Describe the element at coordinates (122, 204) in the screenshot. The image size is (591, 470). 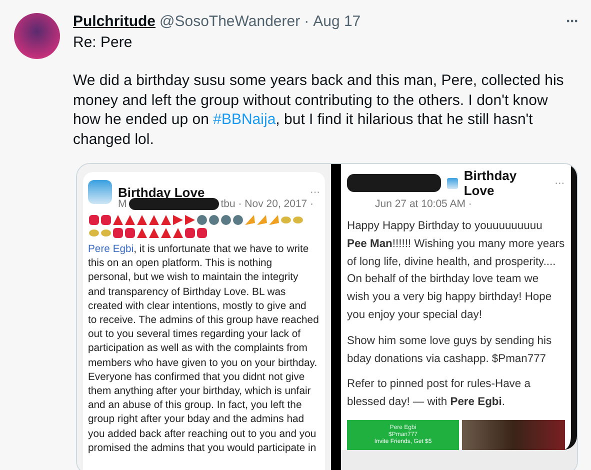
I see `author-name: M` at that location.